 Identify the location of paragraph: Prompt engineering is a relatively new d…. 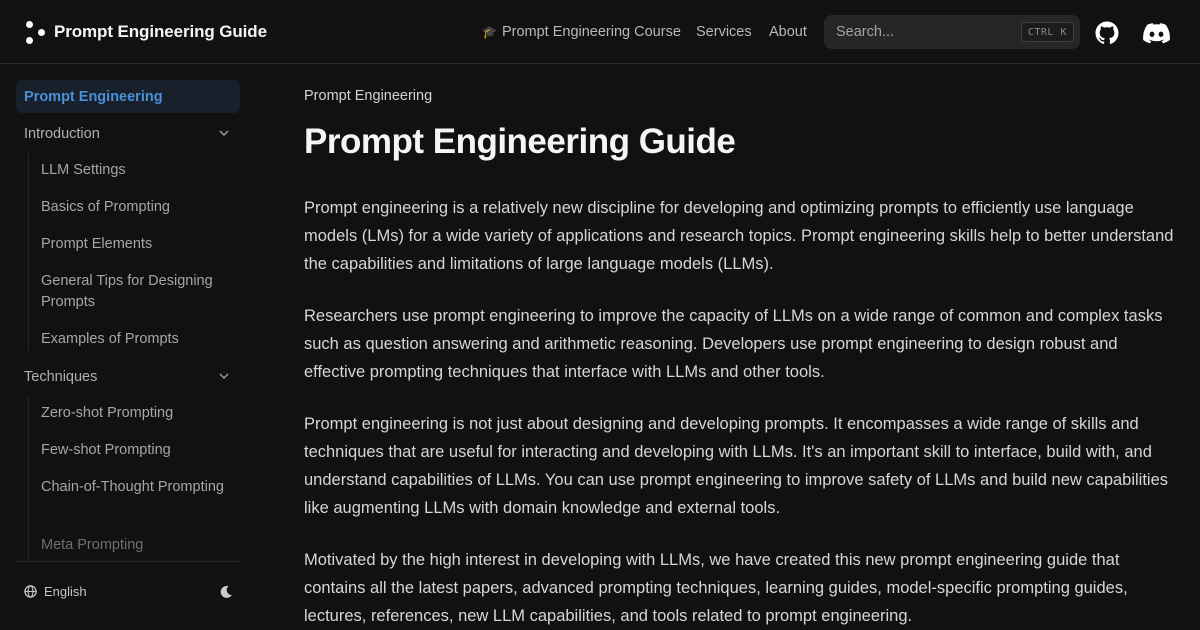
(739, 236).